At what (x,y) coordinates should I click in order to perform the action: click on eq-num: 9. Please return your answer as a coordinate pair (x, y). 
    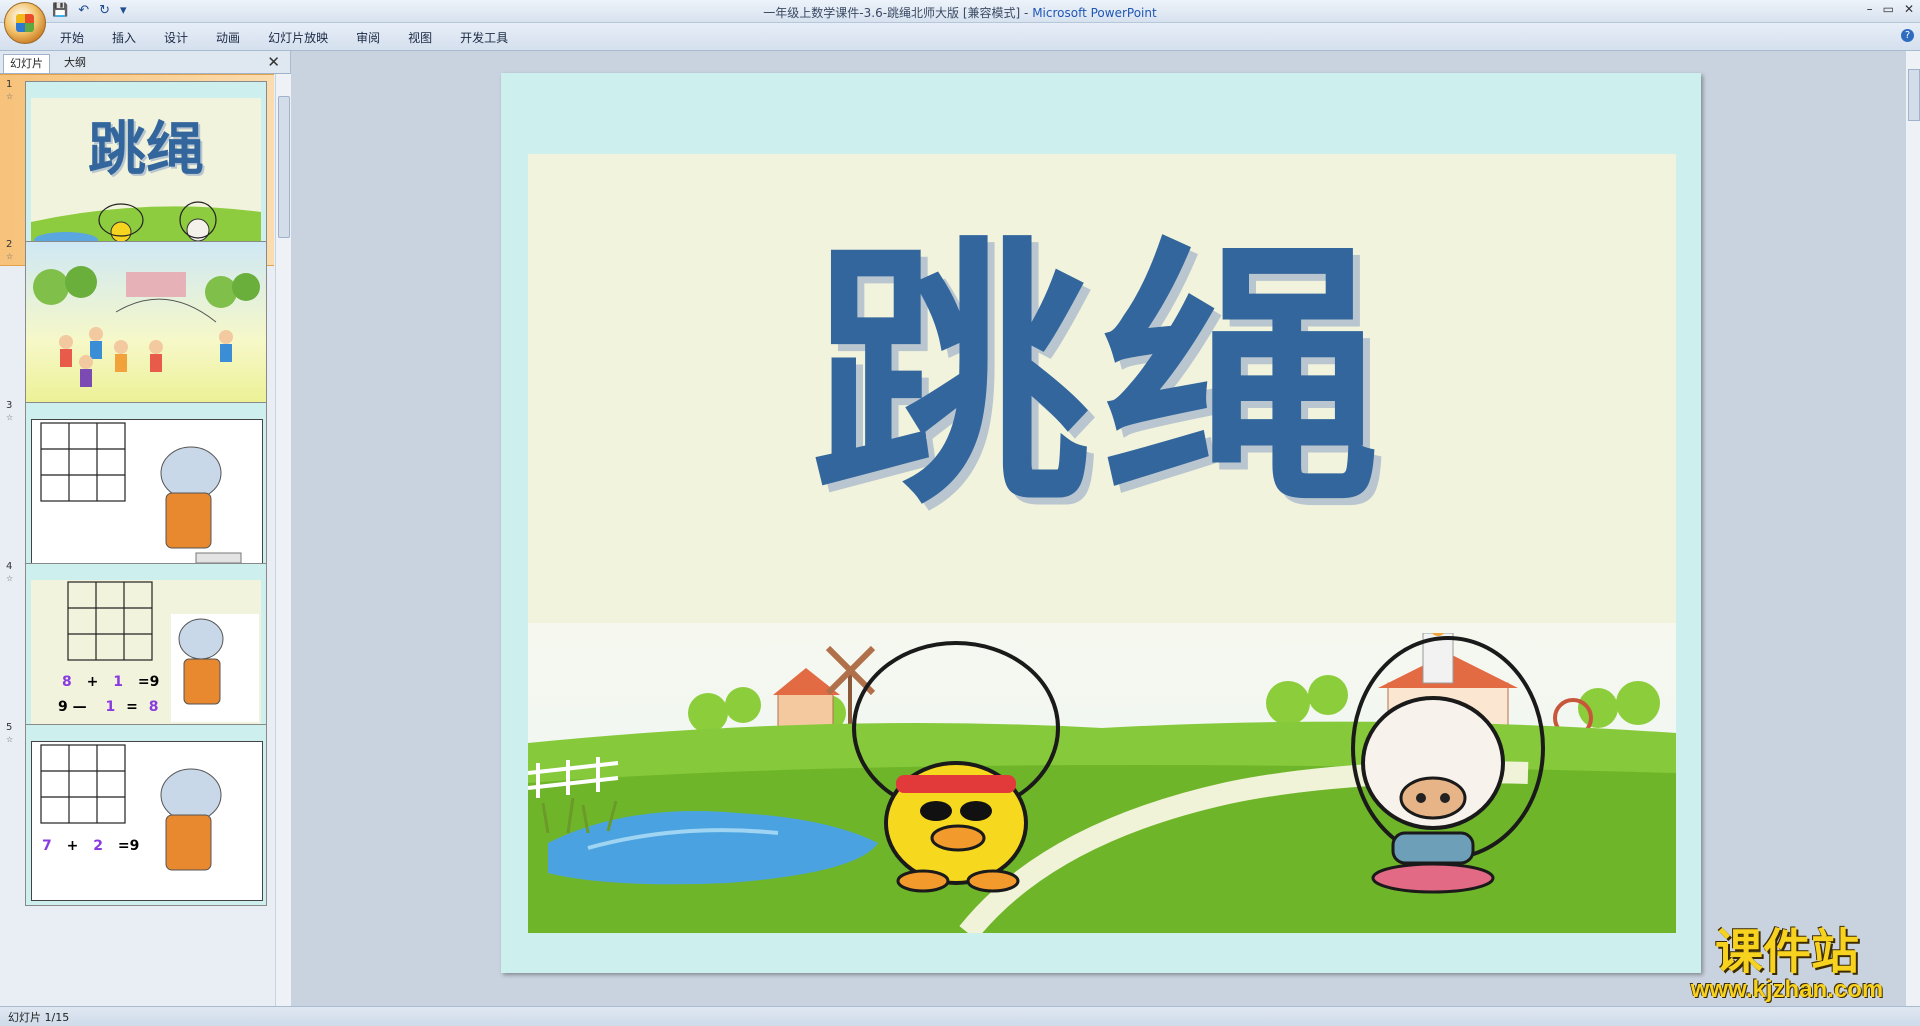
    Looking at the image, I should click on (63, 707).